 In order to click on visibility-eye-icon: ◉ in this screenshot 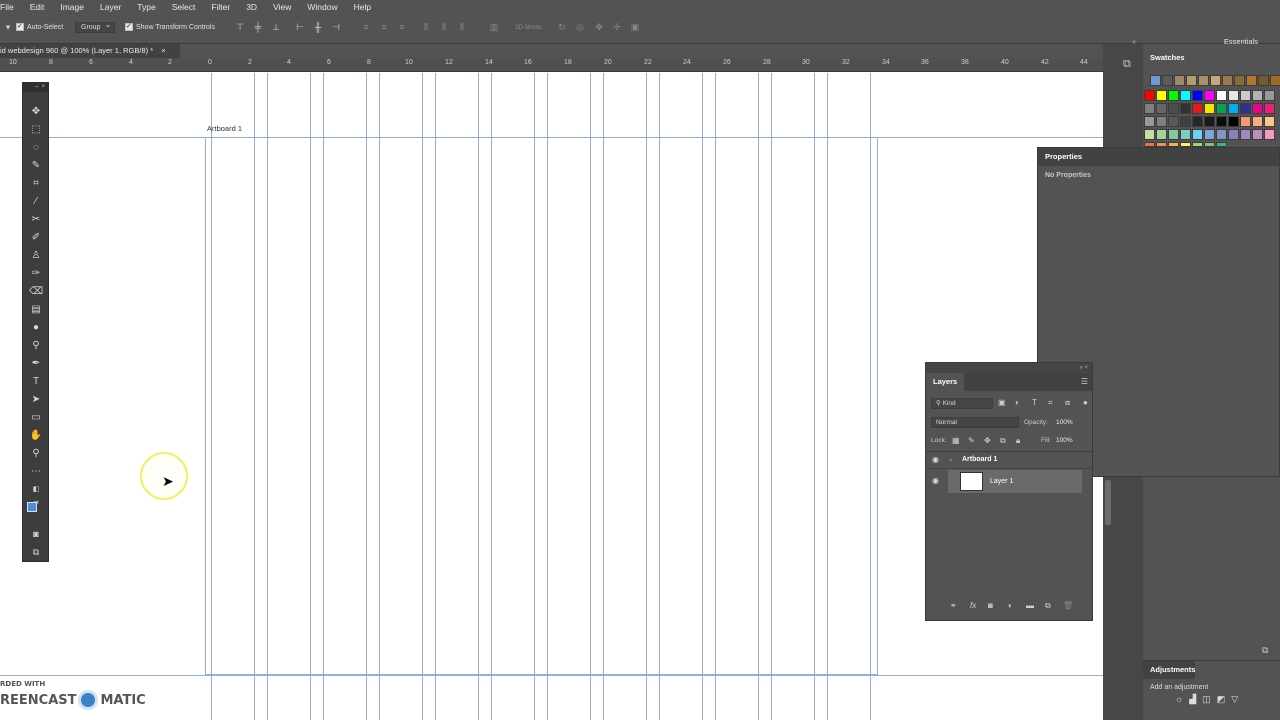, I will do `click(935, 480)`.